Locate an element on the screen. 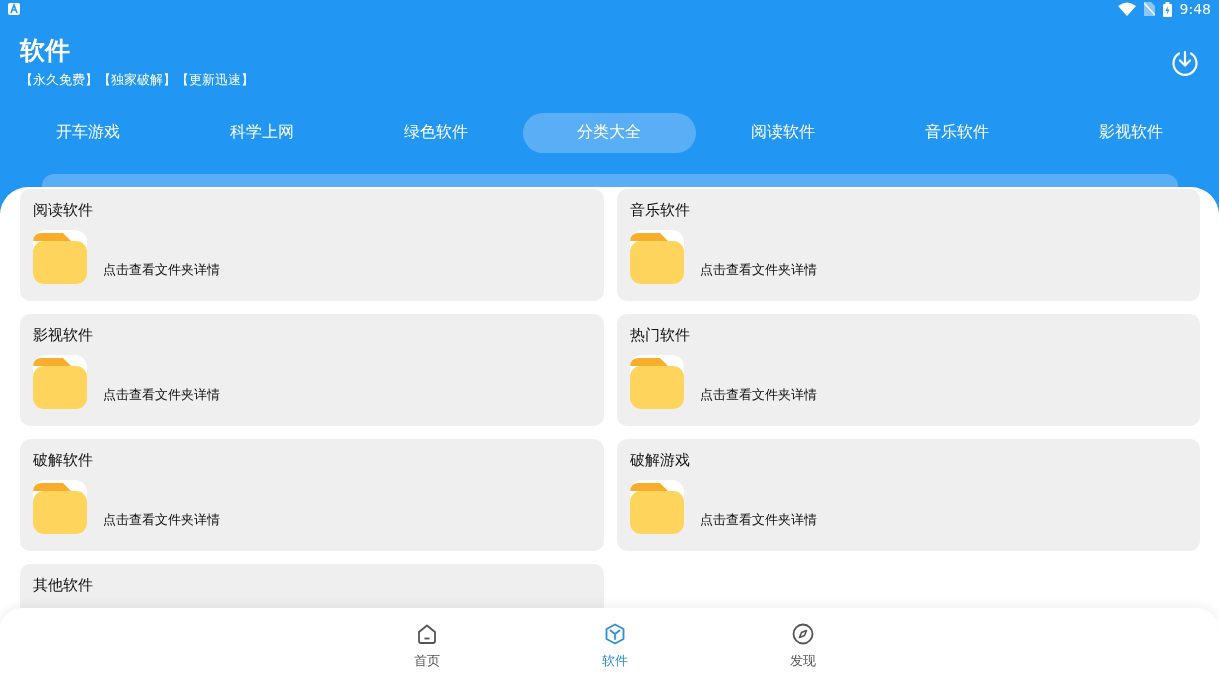  battery-charging-icon is located at coordinates (1167, 9).